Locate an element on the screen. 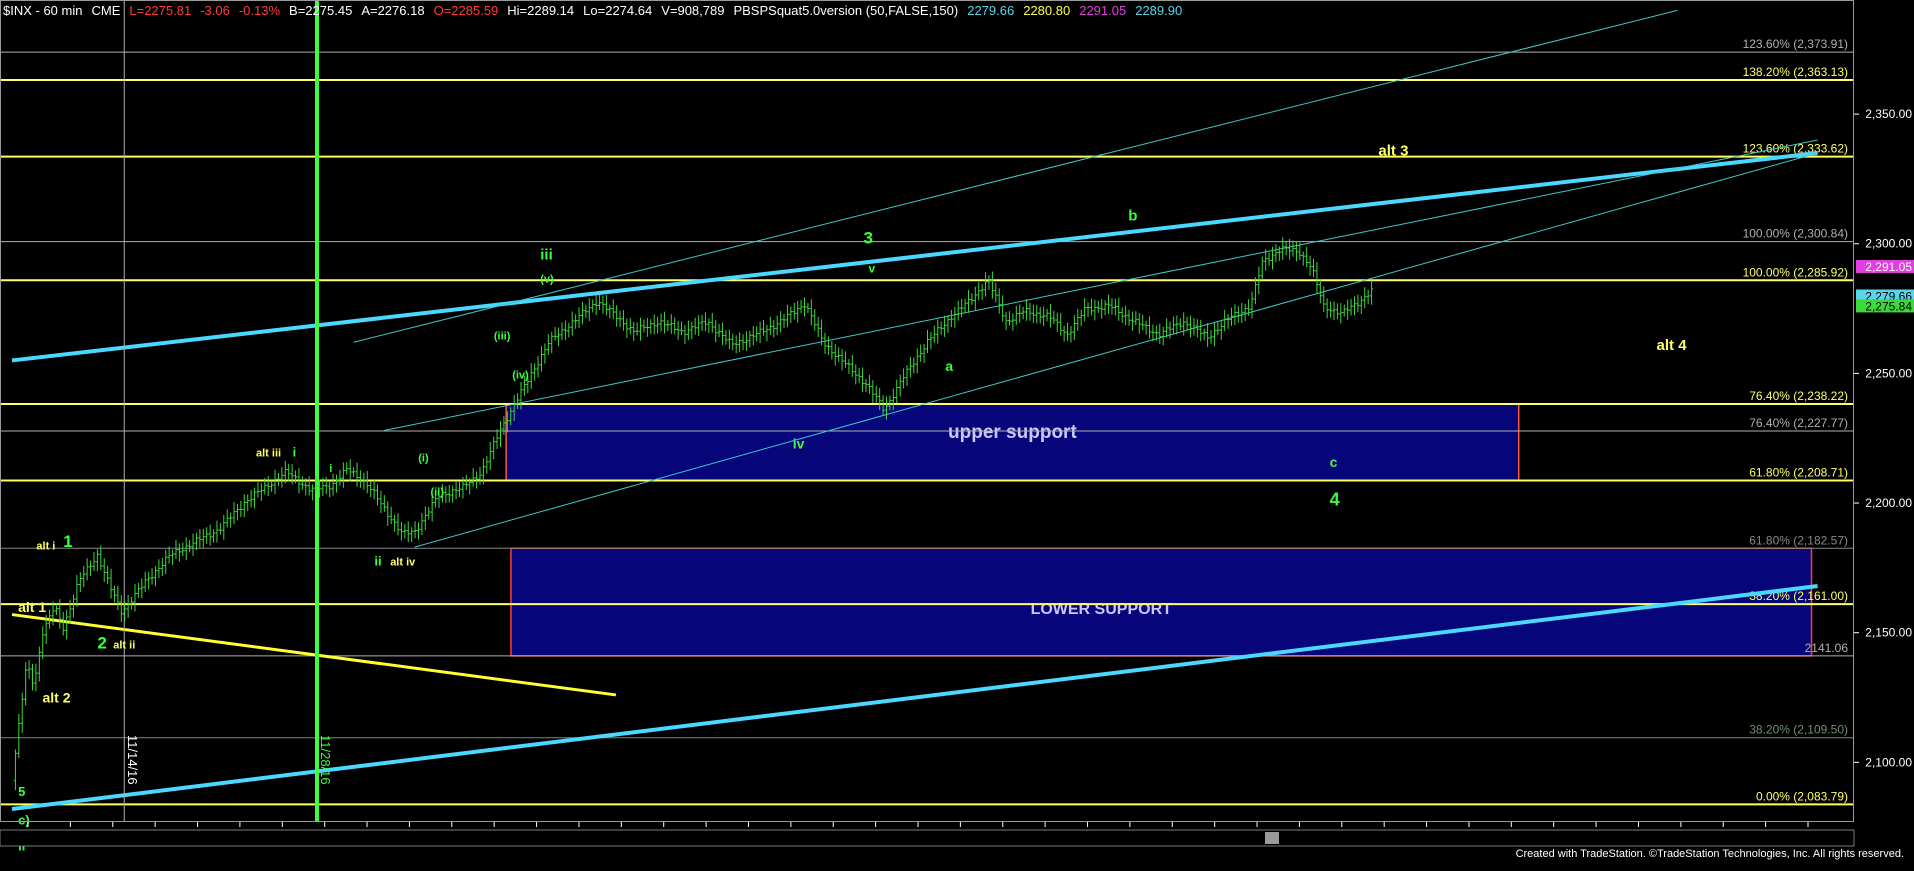  wave-label: iv is located at coordinates (799, 444).